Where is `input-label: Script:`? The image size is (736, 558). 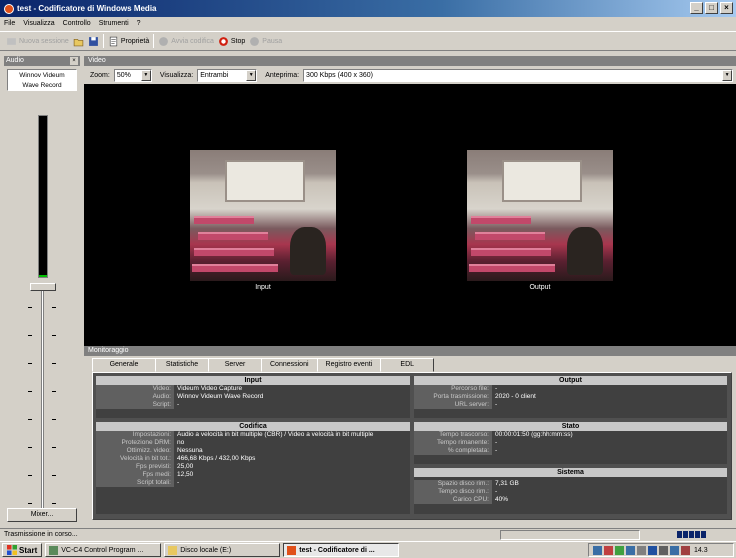 input-label: Script: is located at coordinates (135, 405).